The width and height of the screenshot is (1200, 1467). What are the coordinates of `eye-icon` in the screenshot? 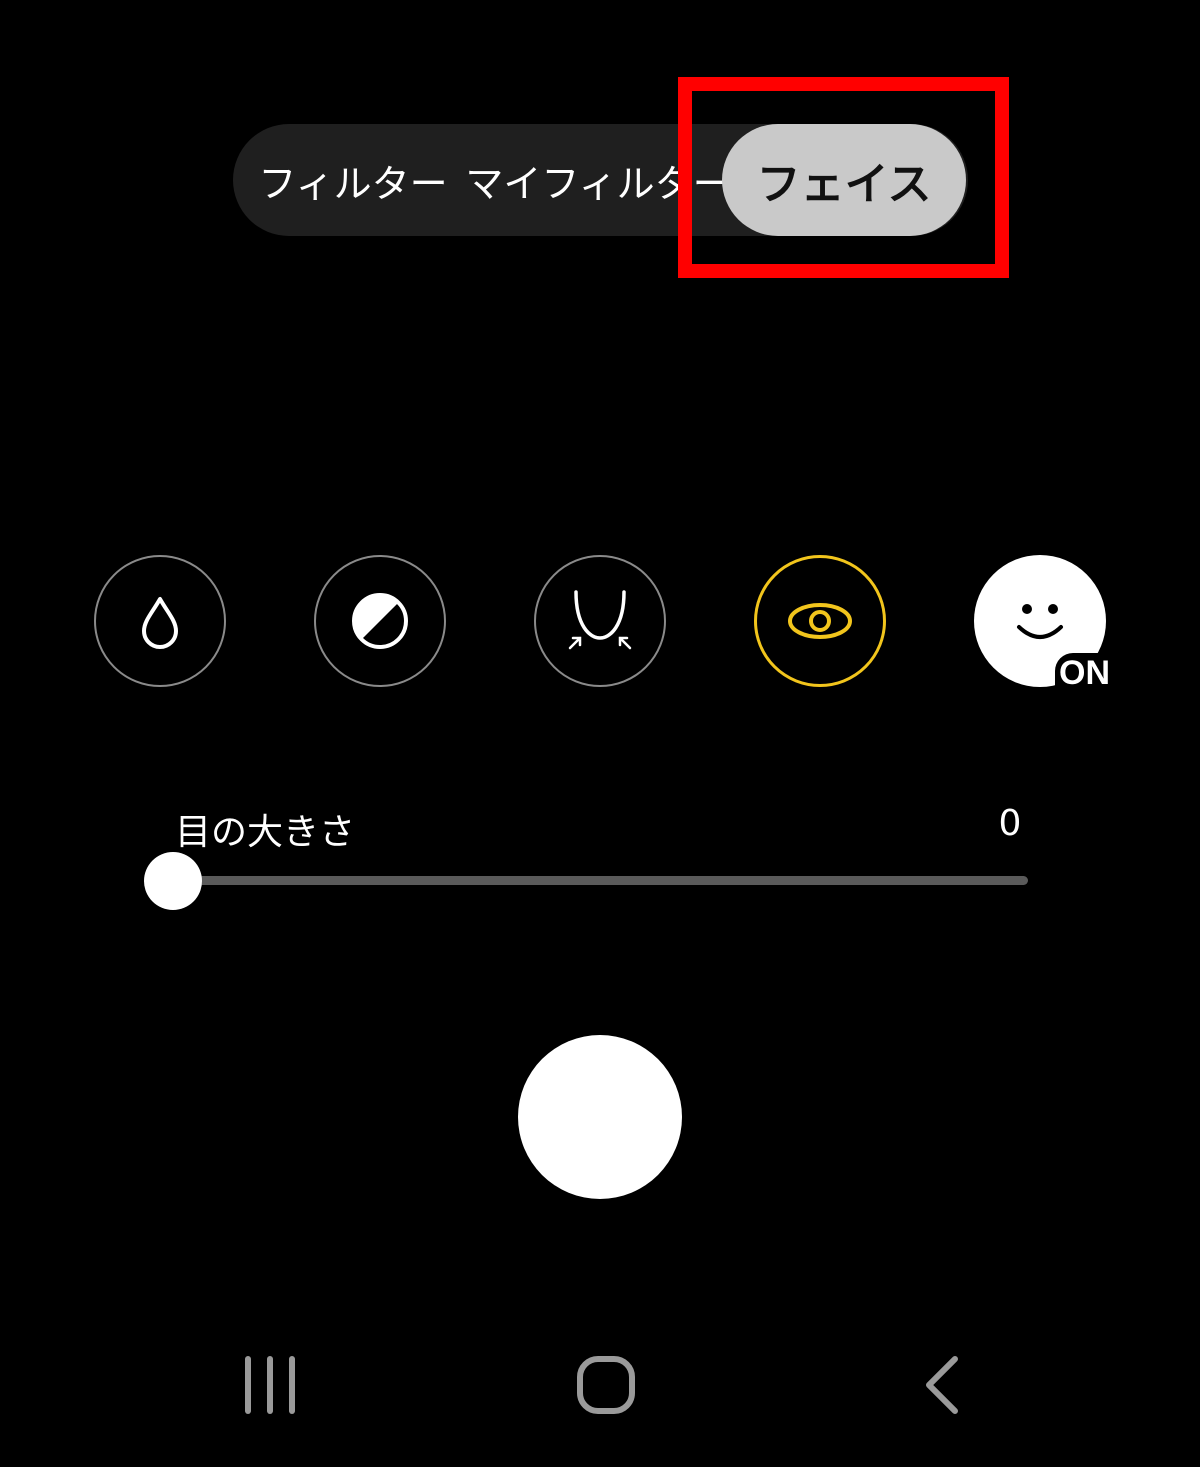 It's located at (820, 621).